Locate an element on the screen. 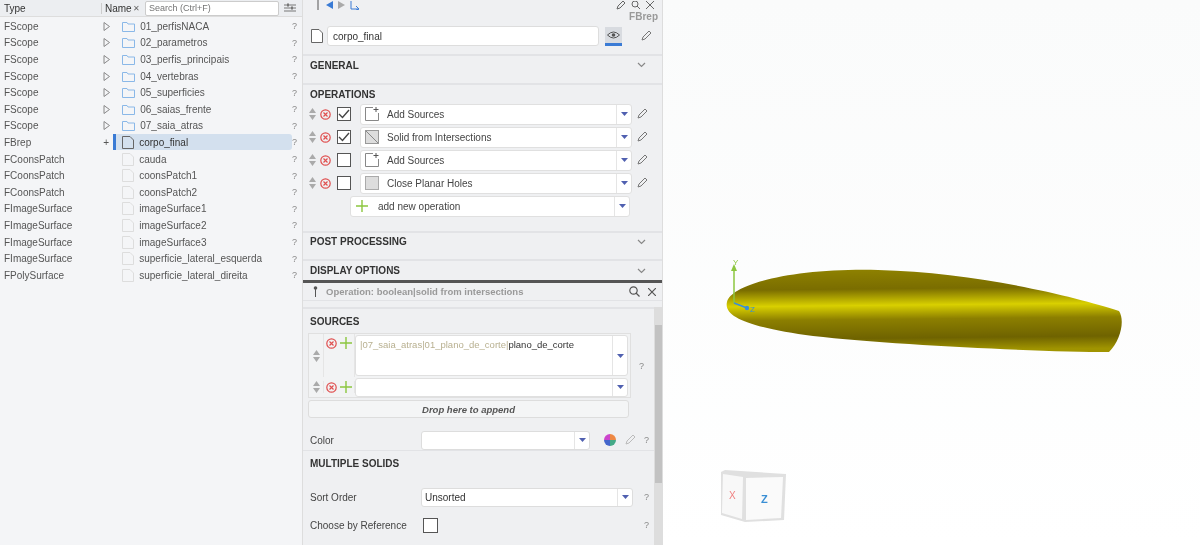 The image size is (1200, 545). plus-icon is located at coordinates (362, 206).